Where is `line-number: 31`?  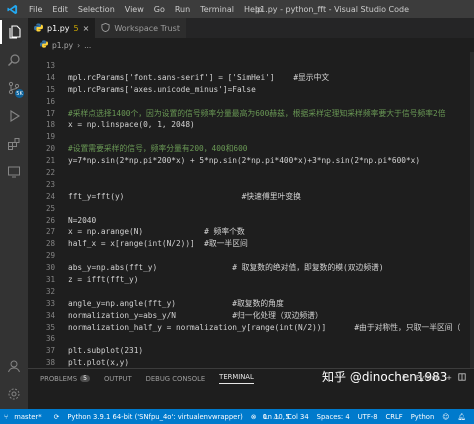 line-number: 31 is located at coordinates (50, 280).